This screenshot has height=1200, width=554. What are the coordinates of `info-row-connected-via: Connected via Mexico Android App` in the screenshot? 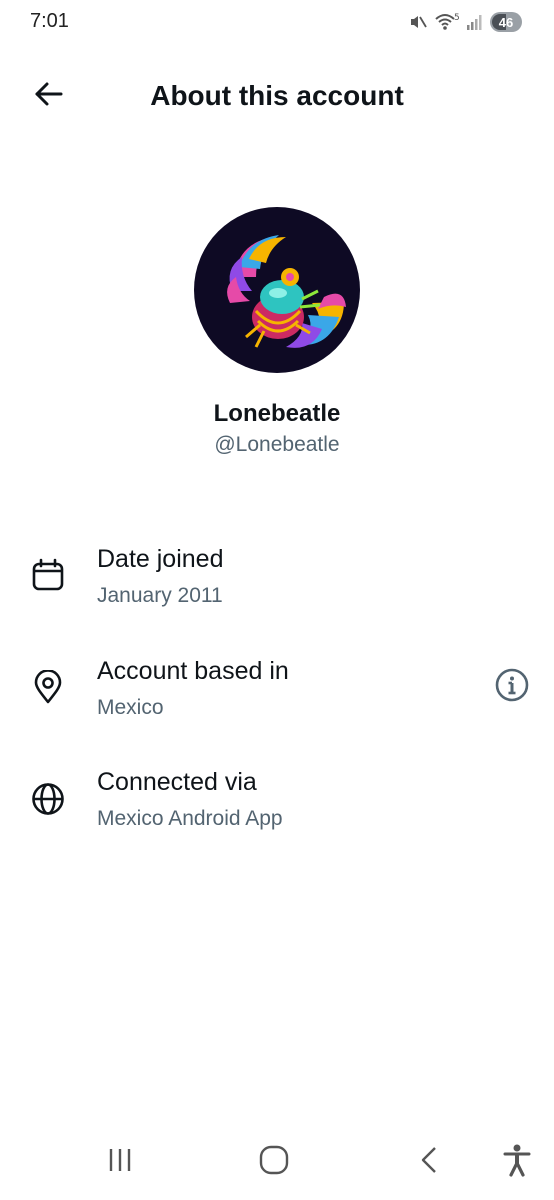 It's located at (277, 808).